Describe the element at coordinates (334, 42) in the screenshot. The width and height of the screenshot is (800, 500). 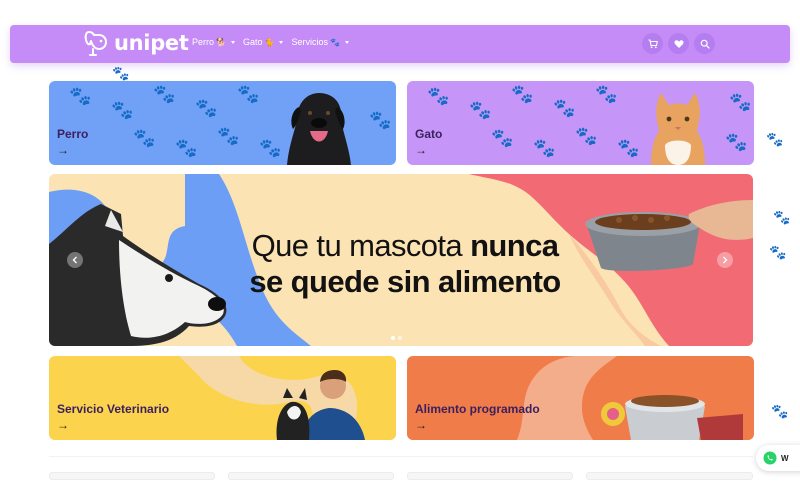
I see `paw-emoji-icon: 🐾` at that location.